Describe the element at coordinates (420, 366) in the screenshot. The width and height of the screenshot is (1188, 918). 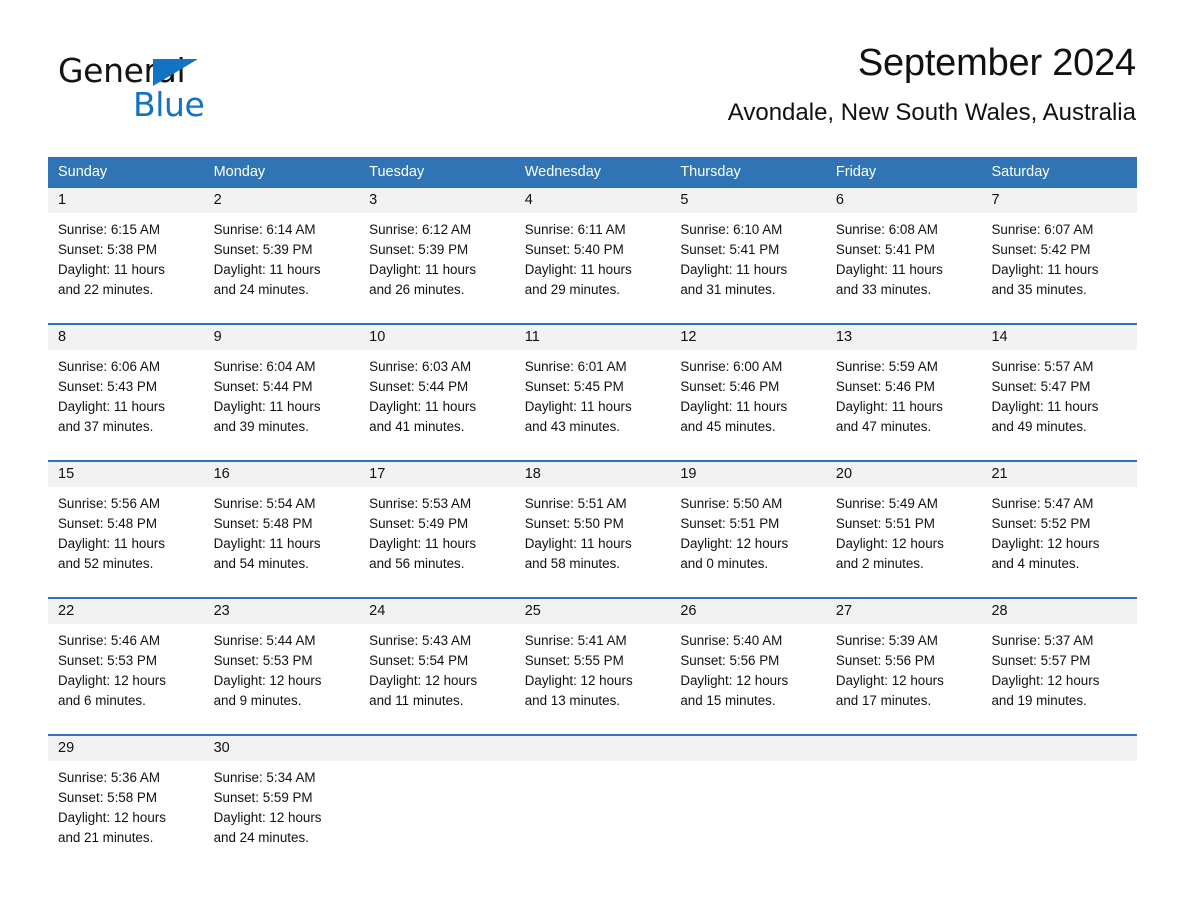
I see `sunrise-text: Sunrise: 6:03 AM` at that location.